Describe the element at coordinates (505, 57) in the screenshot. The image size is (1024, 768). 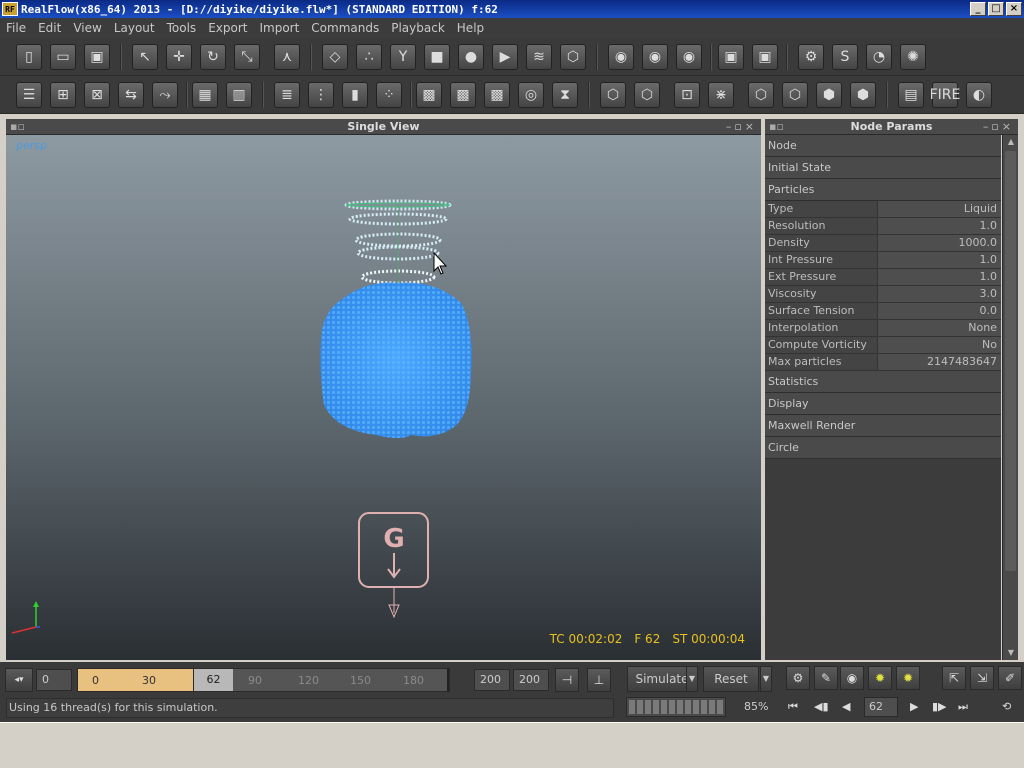
I see `camera-icon: ▶` at that location.